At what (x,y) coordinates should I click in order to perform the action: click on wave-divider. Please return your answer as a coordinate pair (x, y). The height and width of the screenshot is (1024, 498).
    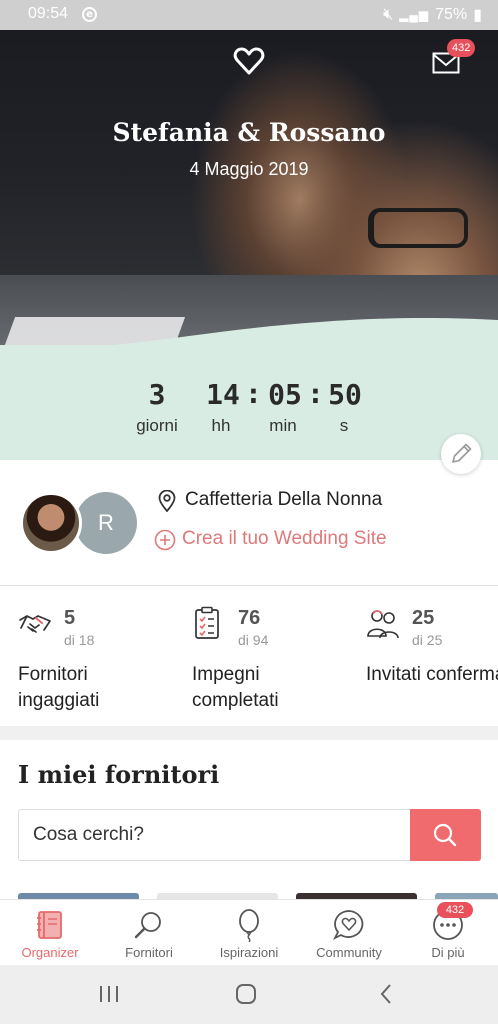
    Looking at the image, I should click on (249, 339).